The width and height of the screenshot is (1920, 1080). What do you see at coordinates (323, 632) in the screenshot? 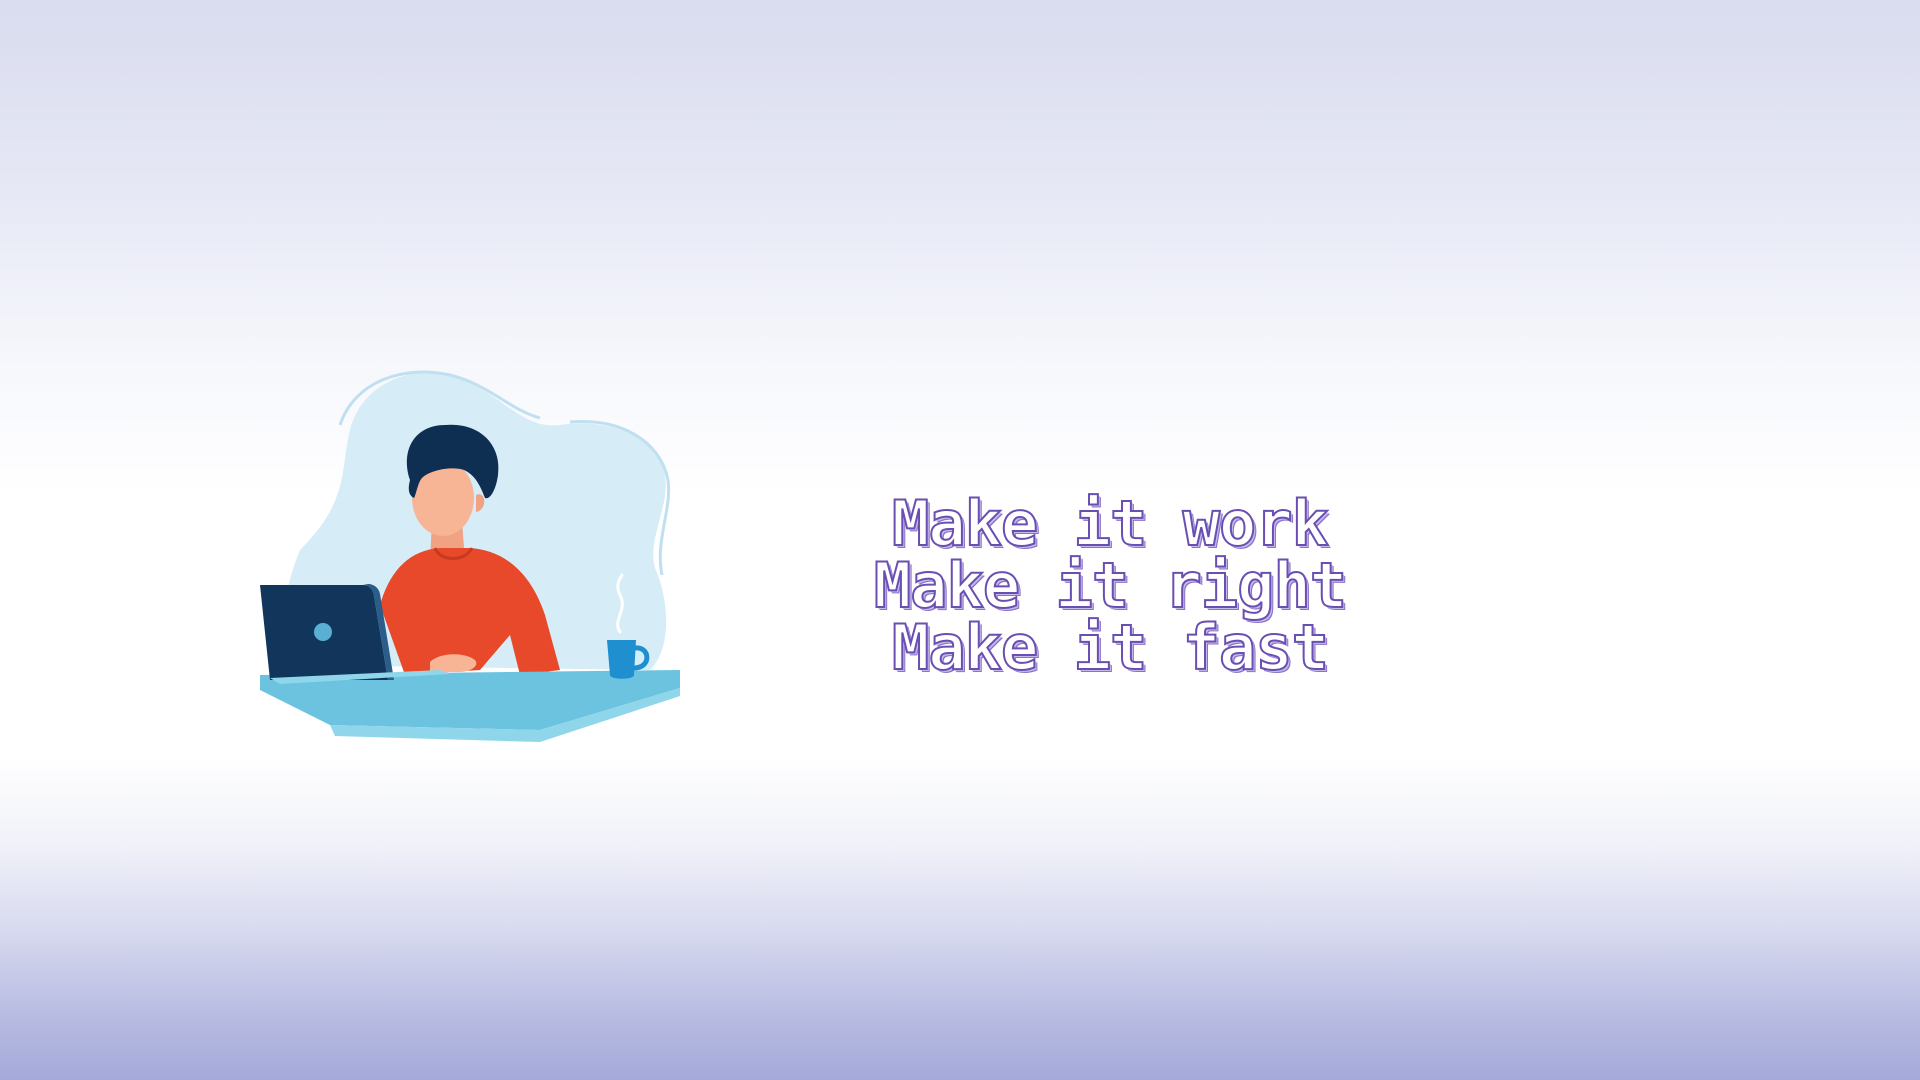
I see `laptop-logo` at bounding box center [323, 632].